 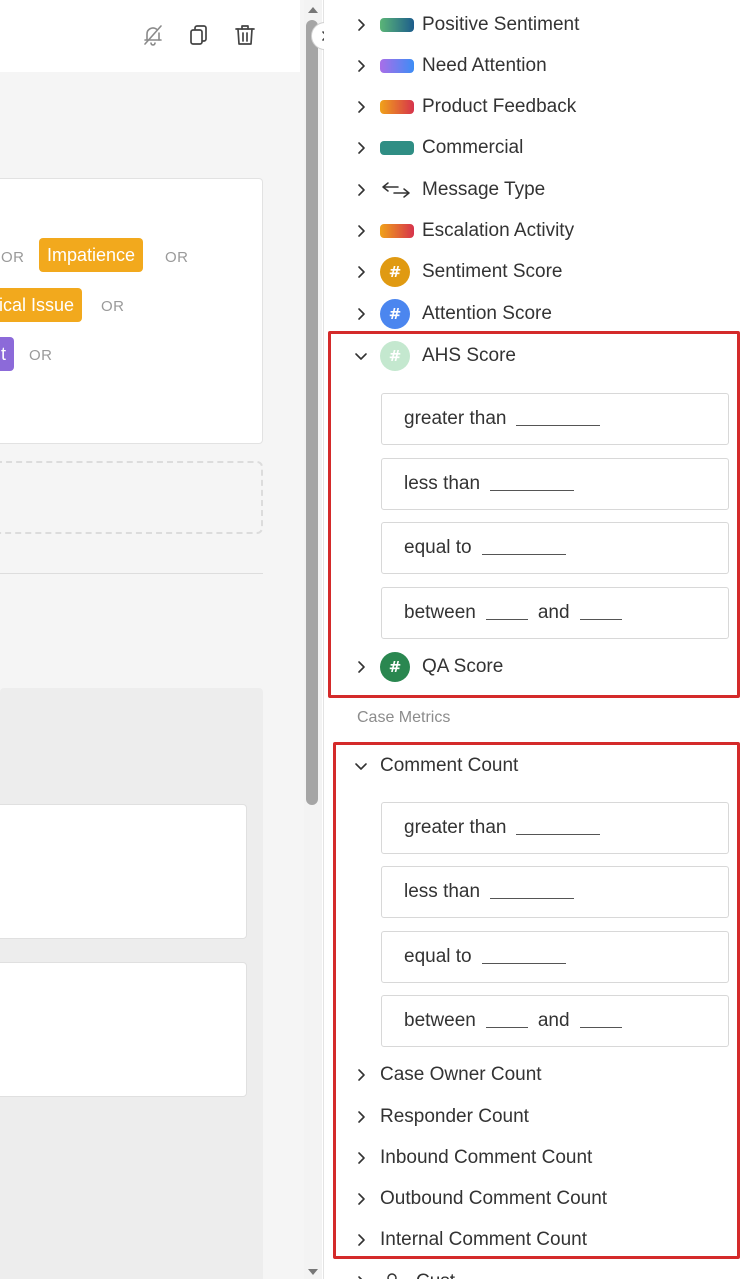 What do you see at coordinates (492, 271) in the screenshot?
I see `attribute-label: Sentiment Score` at bounding box center [492, 271].